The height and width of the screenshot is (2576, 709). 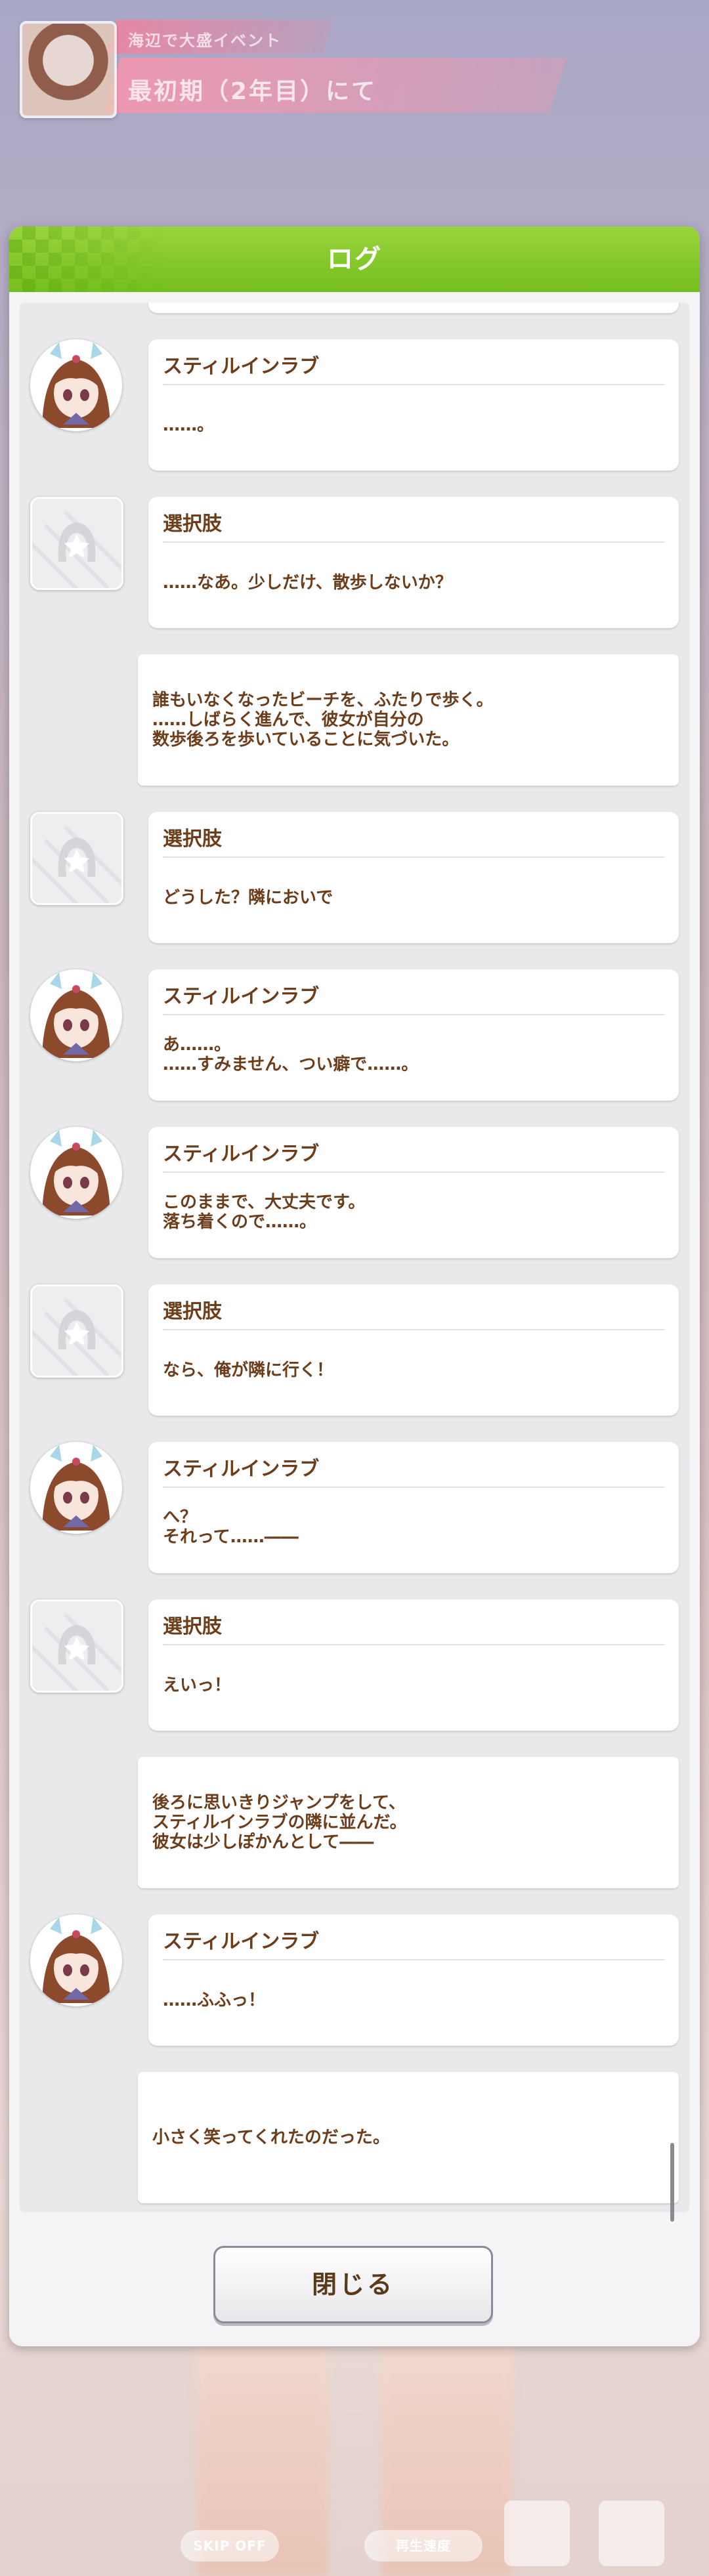 I want to click on log-entry: スティルインラブあ……。 ……すみません、つい癖で……。, so click(x=354, y=1039).